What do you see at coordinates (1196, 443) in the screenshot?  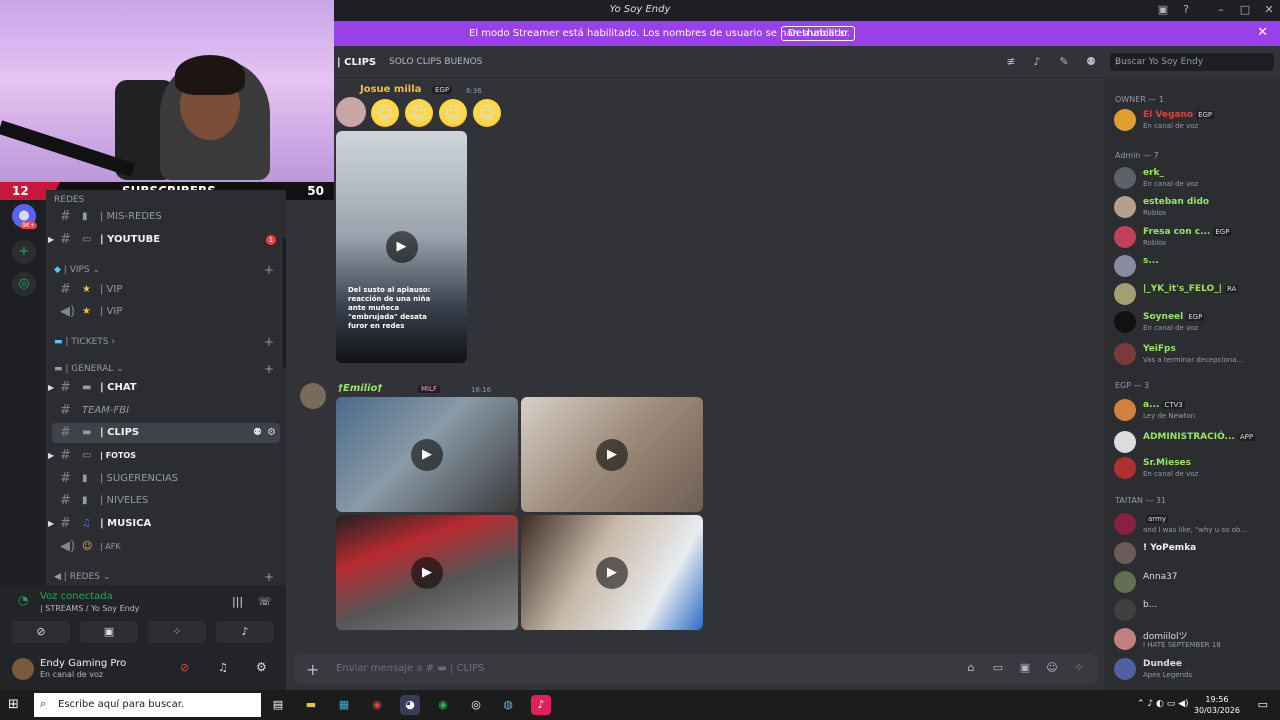 I see `member-item: ADMINISTRACIÓ... APP` at bounding box center [1196, 443].